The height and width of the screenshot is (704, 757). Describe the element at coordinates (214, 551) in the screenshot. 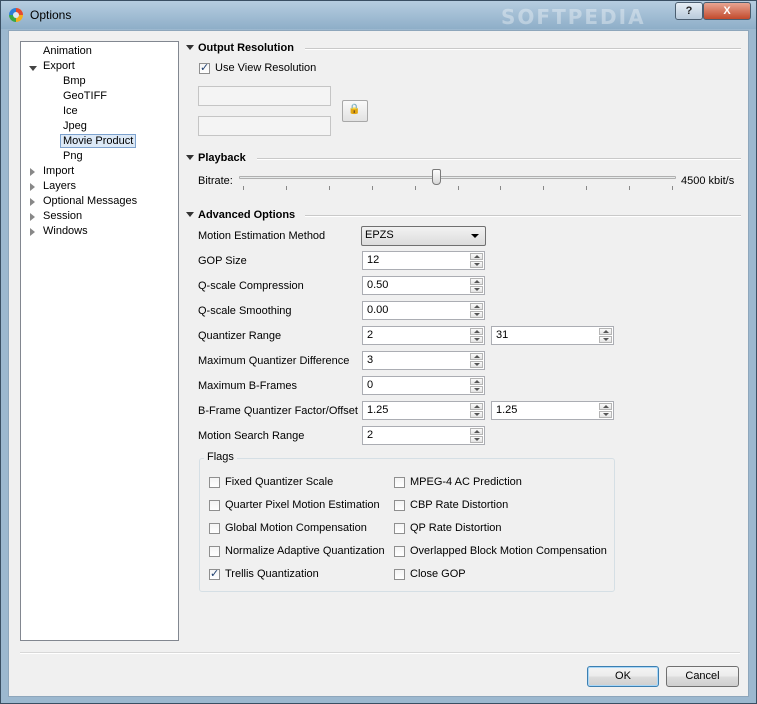

I see `normalize-adaptive-checkbox` at that location.